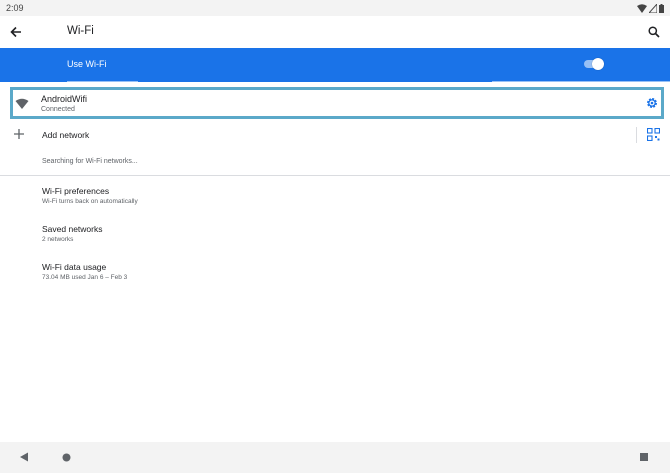 The width and height of the screenshot is (670, 473). I want to click on search-button, so click(654, 32).